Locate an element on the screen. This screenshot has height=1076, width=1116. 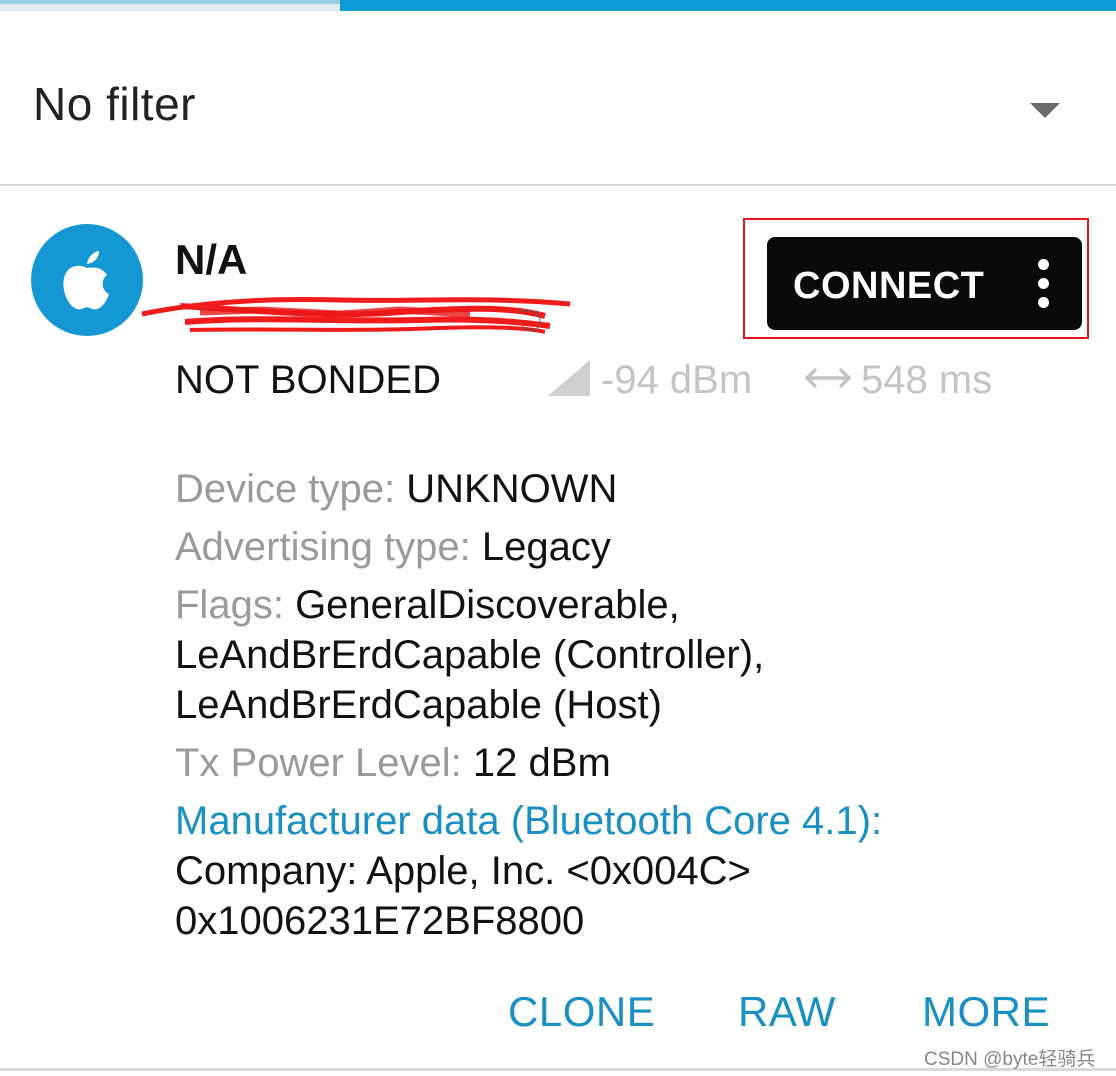
raw-button: RAW is located at coordinates (787, 1012).